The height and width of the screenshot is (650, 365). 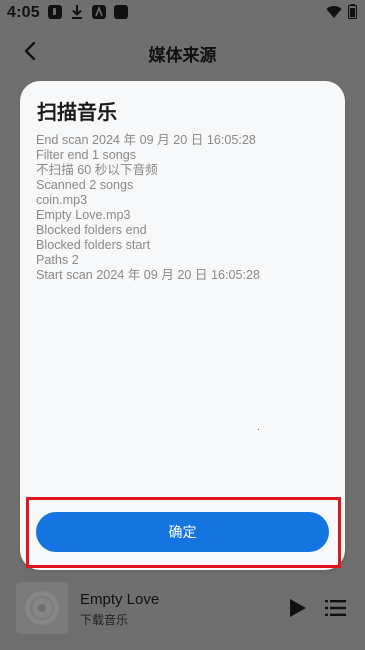 What do you see at coordinates (121, 12) in the screenshot?
I see `blank-app-icon` at bounding box center [121, 12].